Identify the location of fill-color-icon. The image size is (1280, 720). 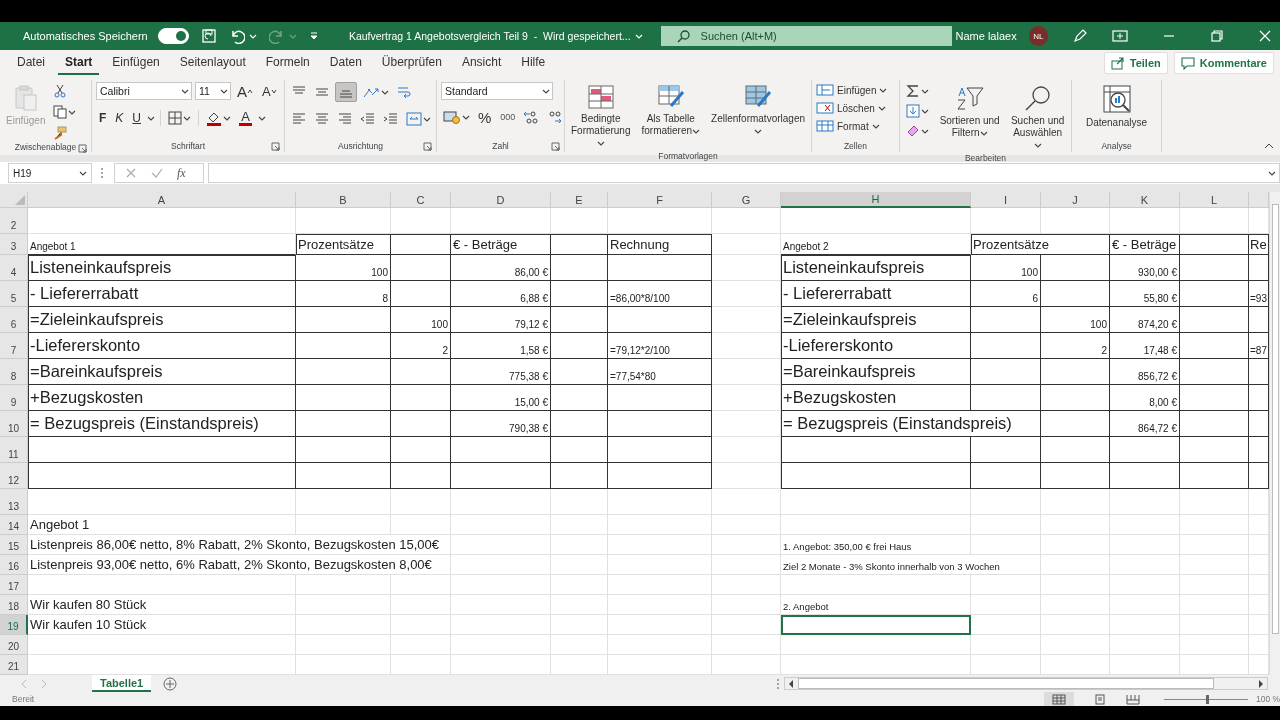
(214, 118).